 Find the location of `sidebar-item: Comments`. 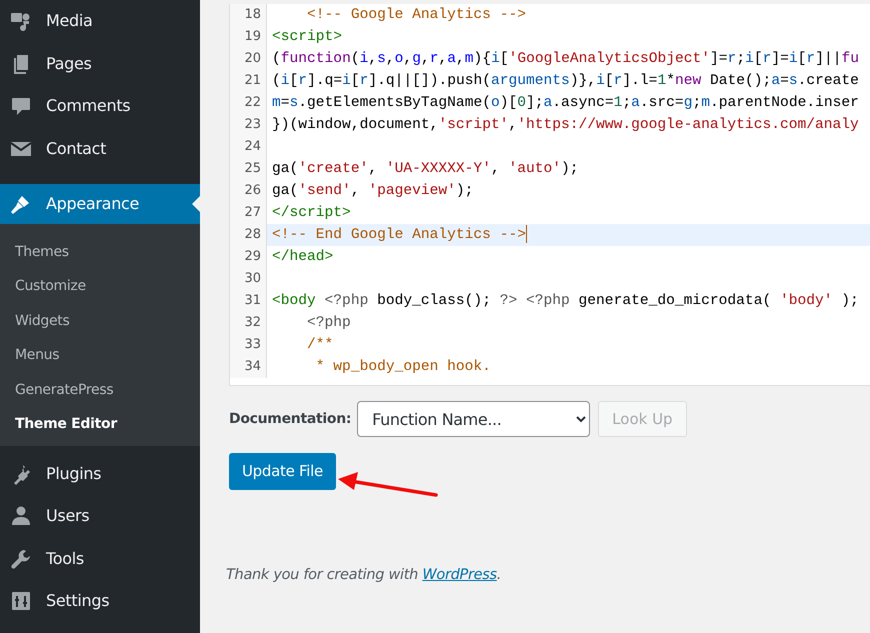

sidebar-item: Comments is located at coordinates (100, 106).